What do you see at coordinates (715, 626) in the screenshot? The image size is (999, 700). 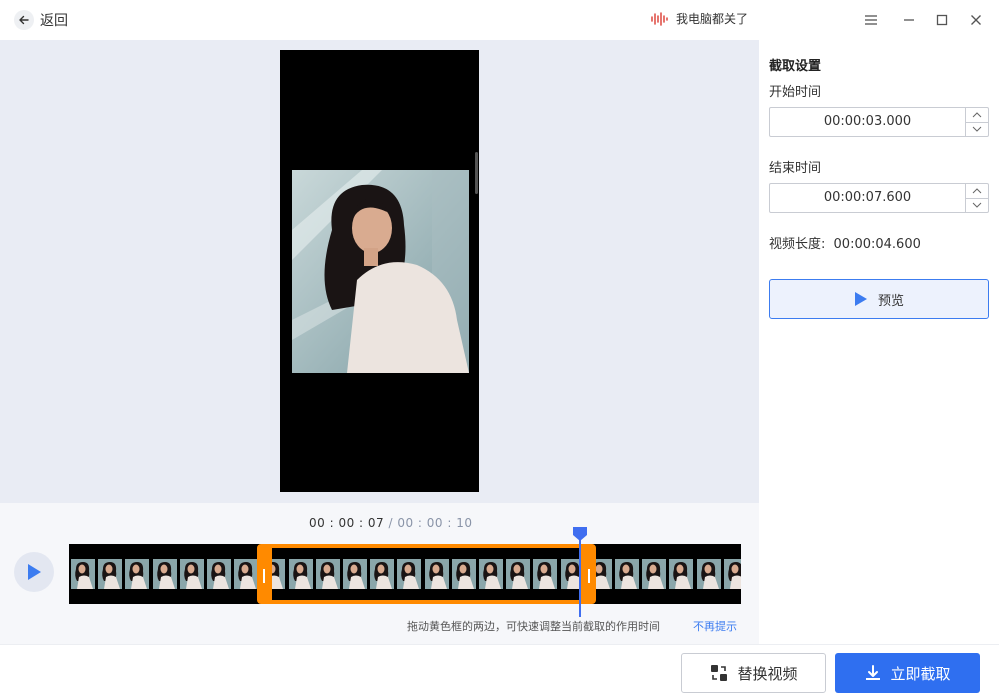 I see `dont-show-again-link: 不再提示` at bounding box center [715, 626].